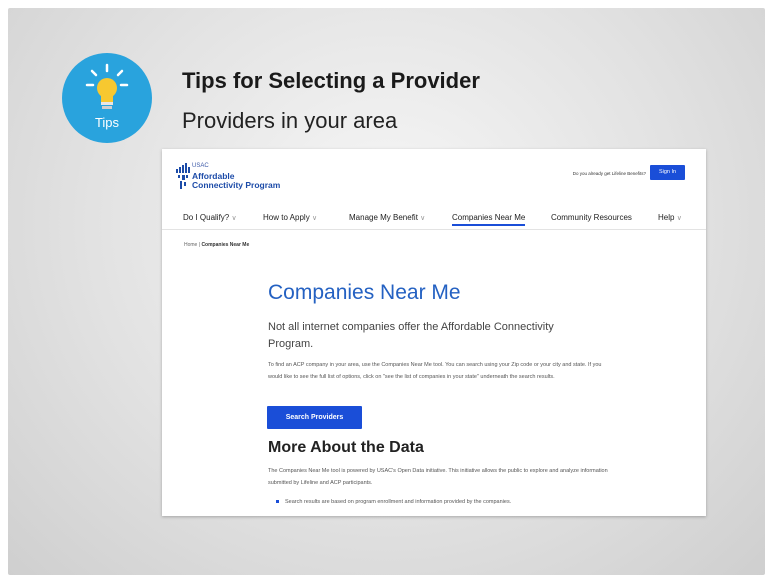 Image resolution: width=773 pixels, height=583 pixels. Describe the element at coordinates (206, 217) in the screenshot. I see `nav-label: Do I Qualify?` at that location.